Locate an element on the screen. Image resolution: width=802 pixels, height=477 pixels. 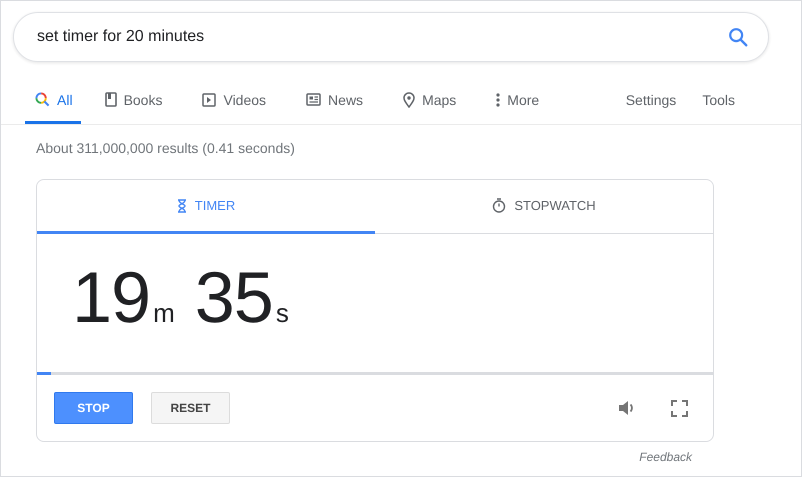
timer-tab: TIMER is located at coordinates (206, 207).